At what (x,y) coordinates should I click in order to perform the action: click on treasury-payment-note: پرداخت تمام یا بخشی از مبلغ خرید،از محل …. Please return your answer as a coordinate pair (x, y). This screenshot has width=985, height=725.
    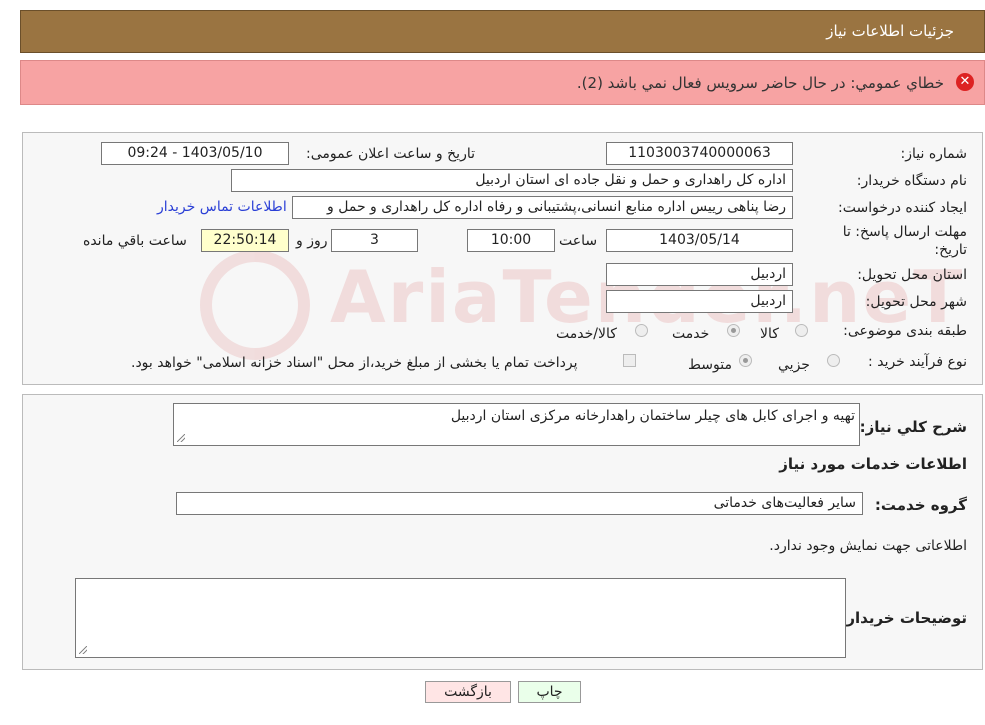
    Looking at the image, I should click on (354, 363).